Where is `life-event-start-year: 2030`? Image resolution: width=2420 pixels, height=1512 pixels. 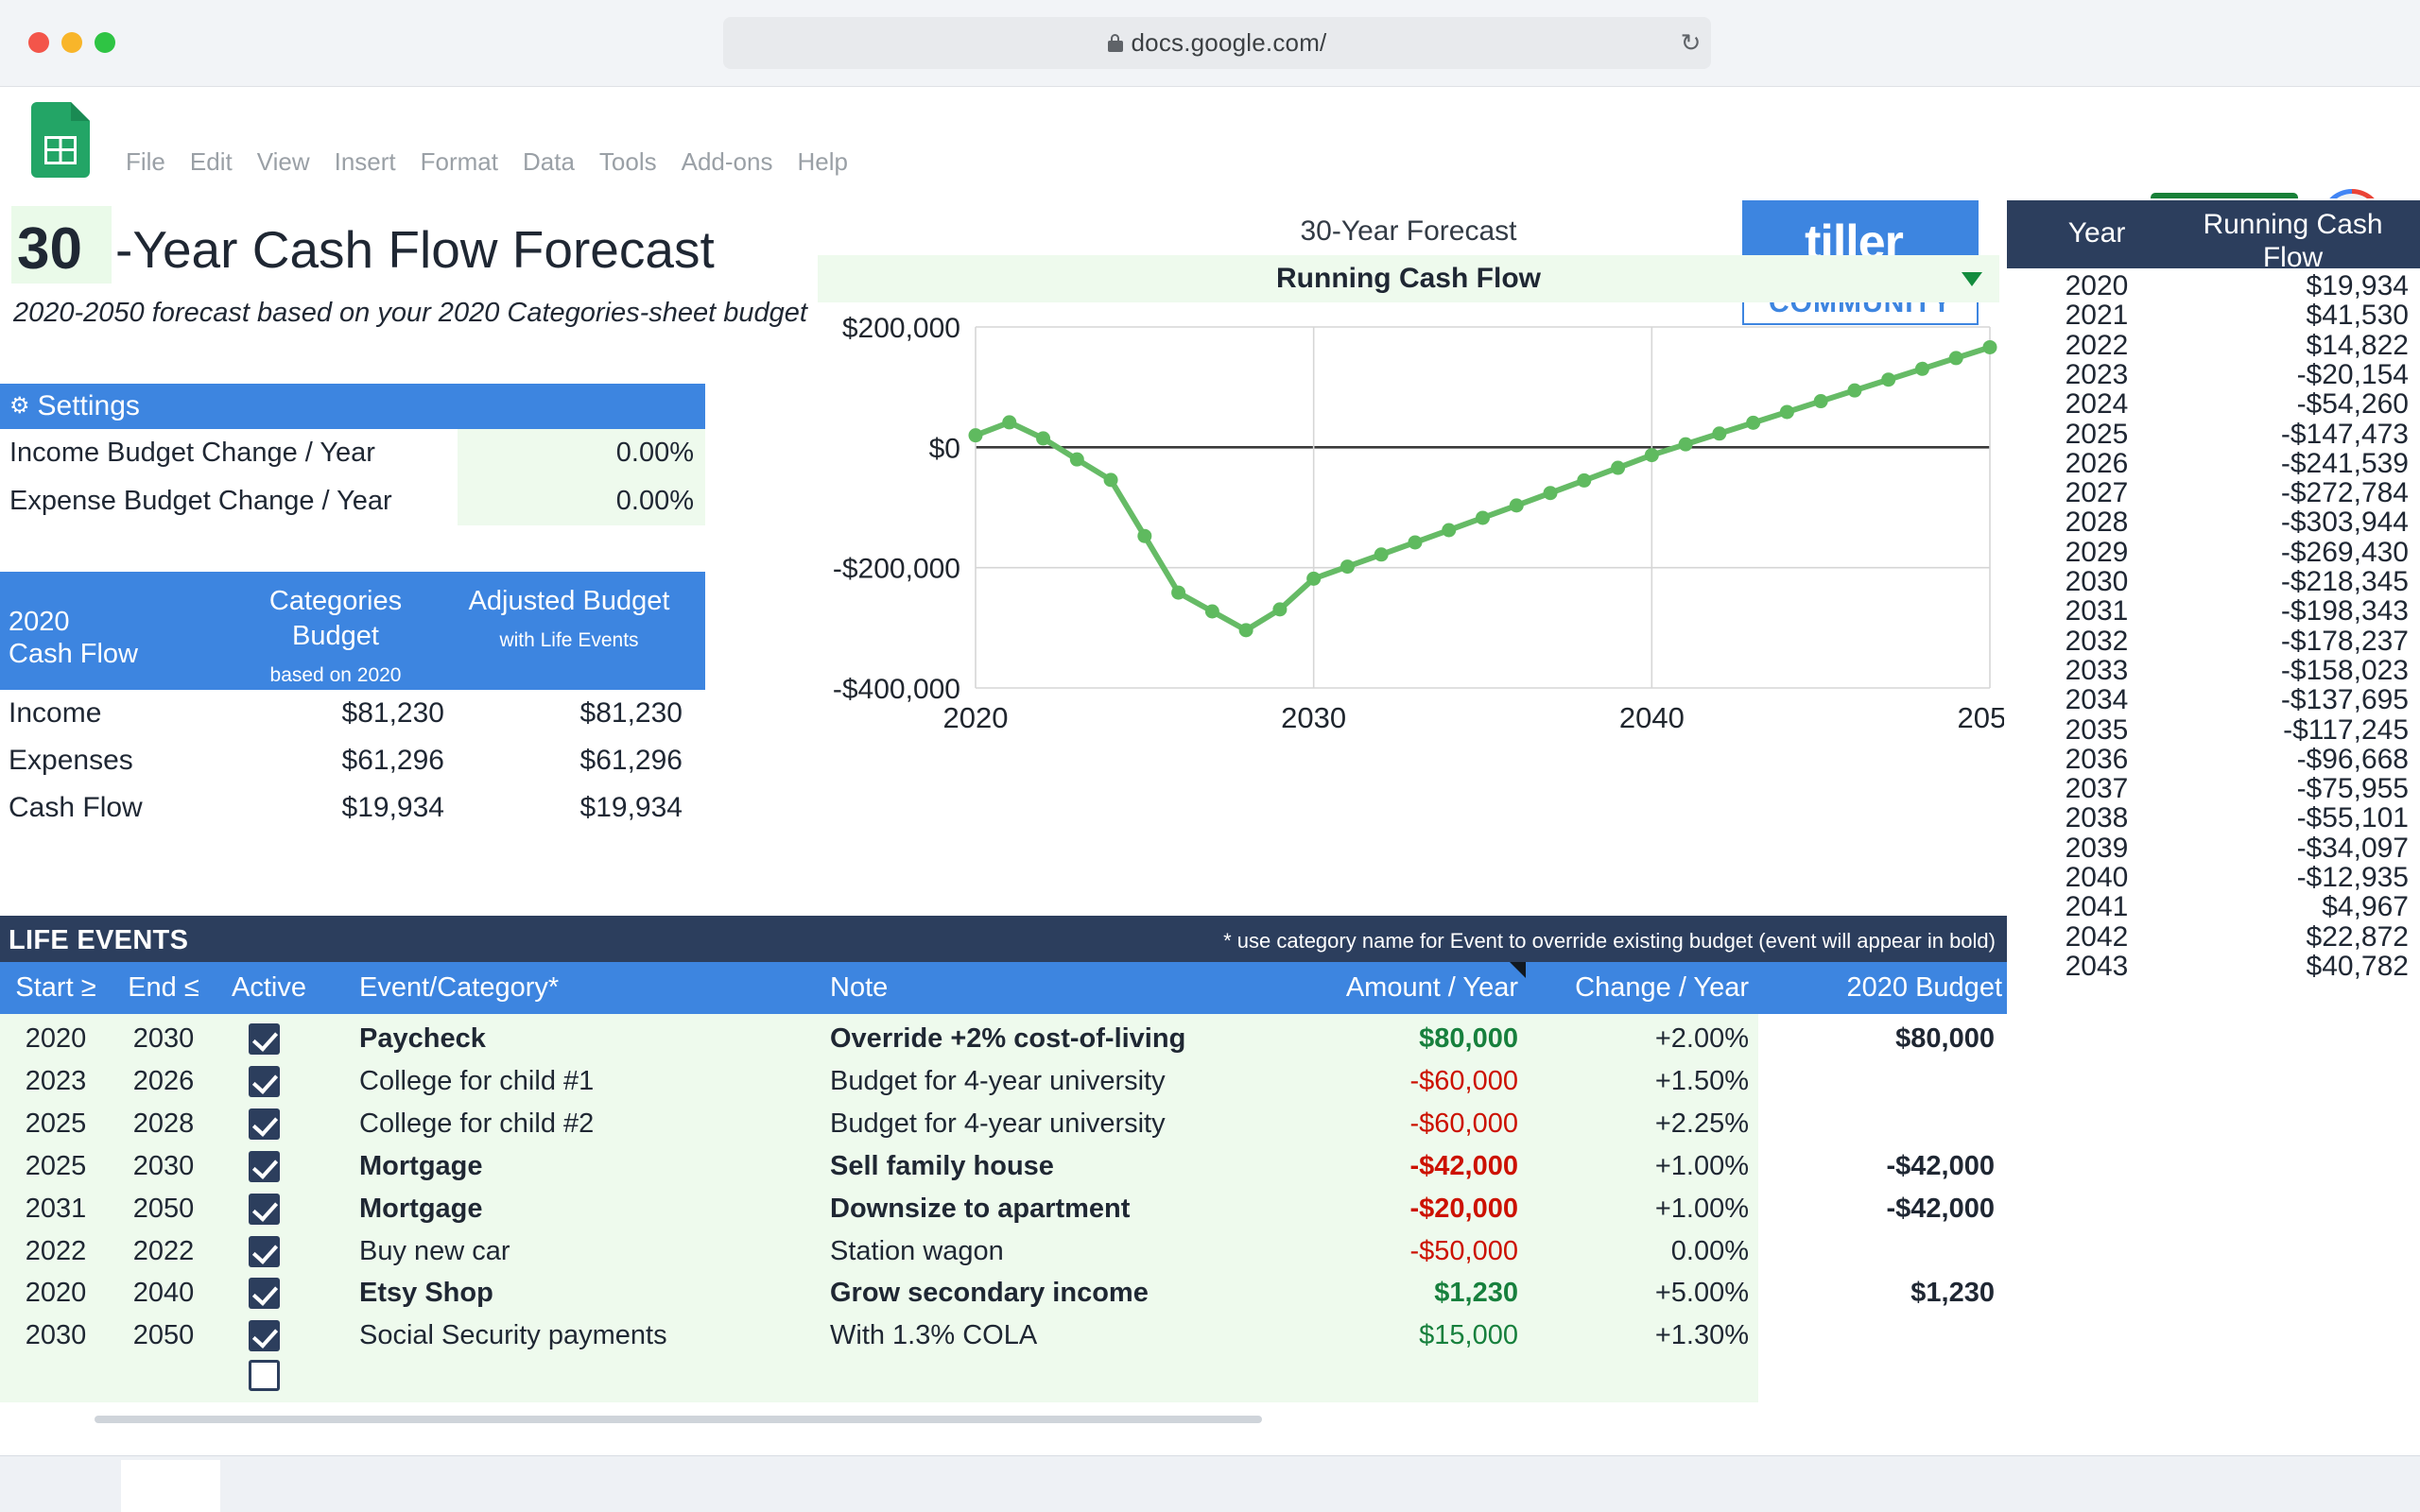
life-event-start-year: 2030 is located at coordinates (56, 1335).